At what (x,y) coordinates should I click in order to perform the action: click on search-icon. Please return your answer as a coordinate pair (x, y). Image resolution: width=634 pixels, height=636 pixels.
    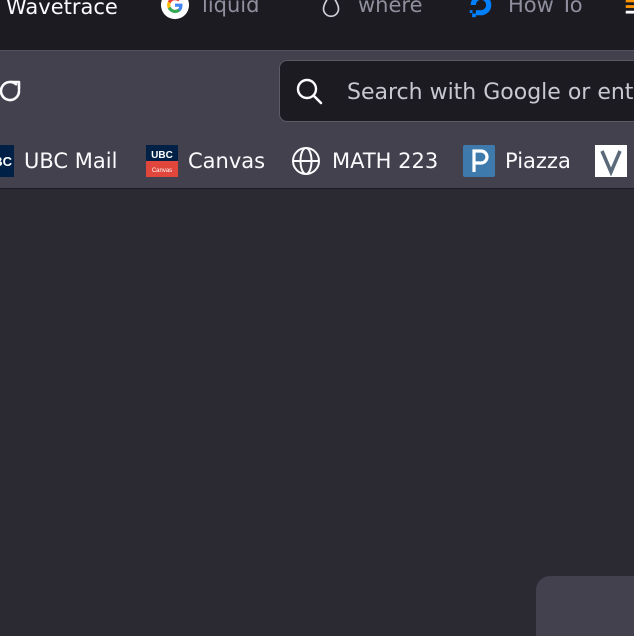
    Looking at the image, I should click on (309, 91).